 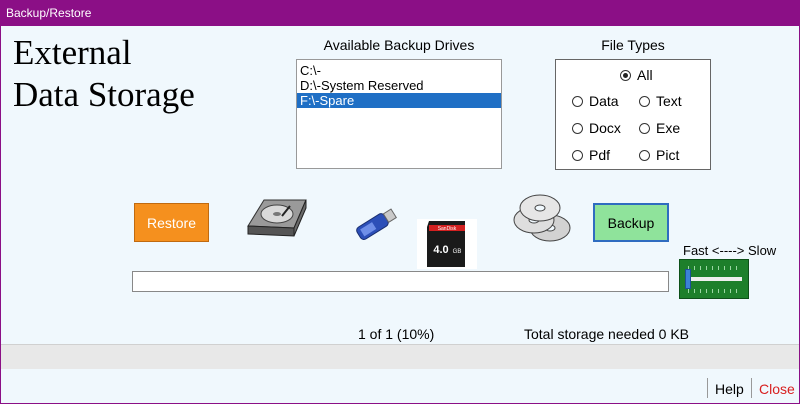 I want to click on file-types-heading: File Types, so click(x=633, y=45).